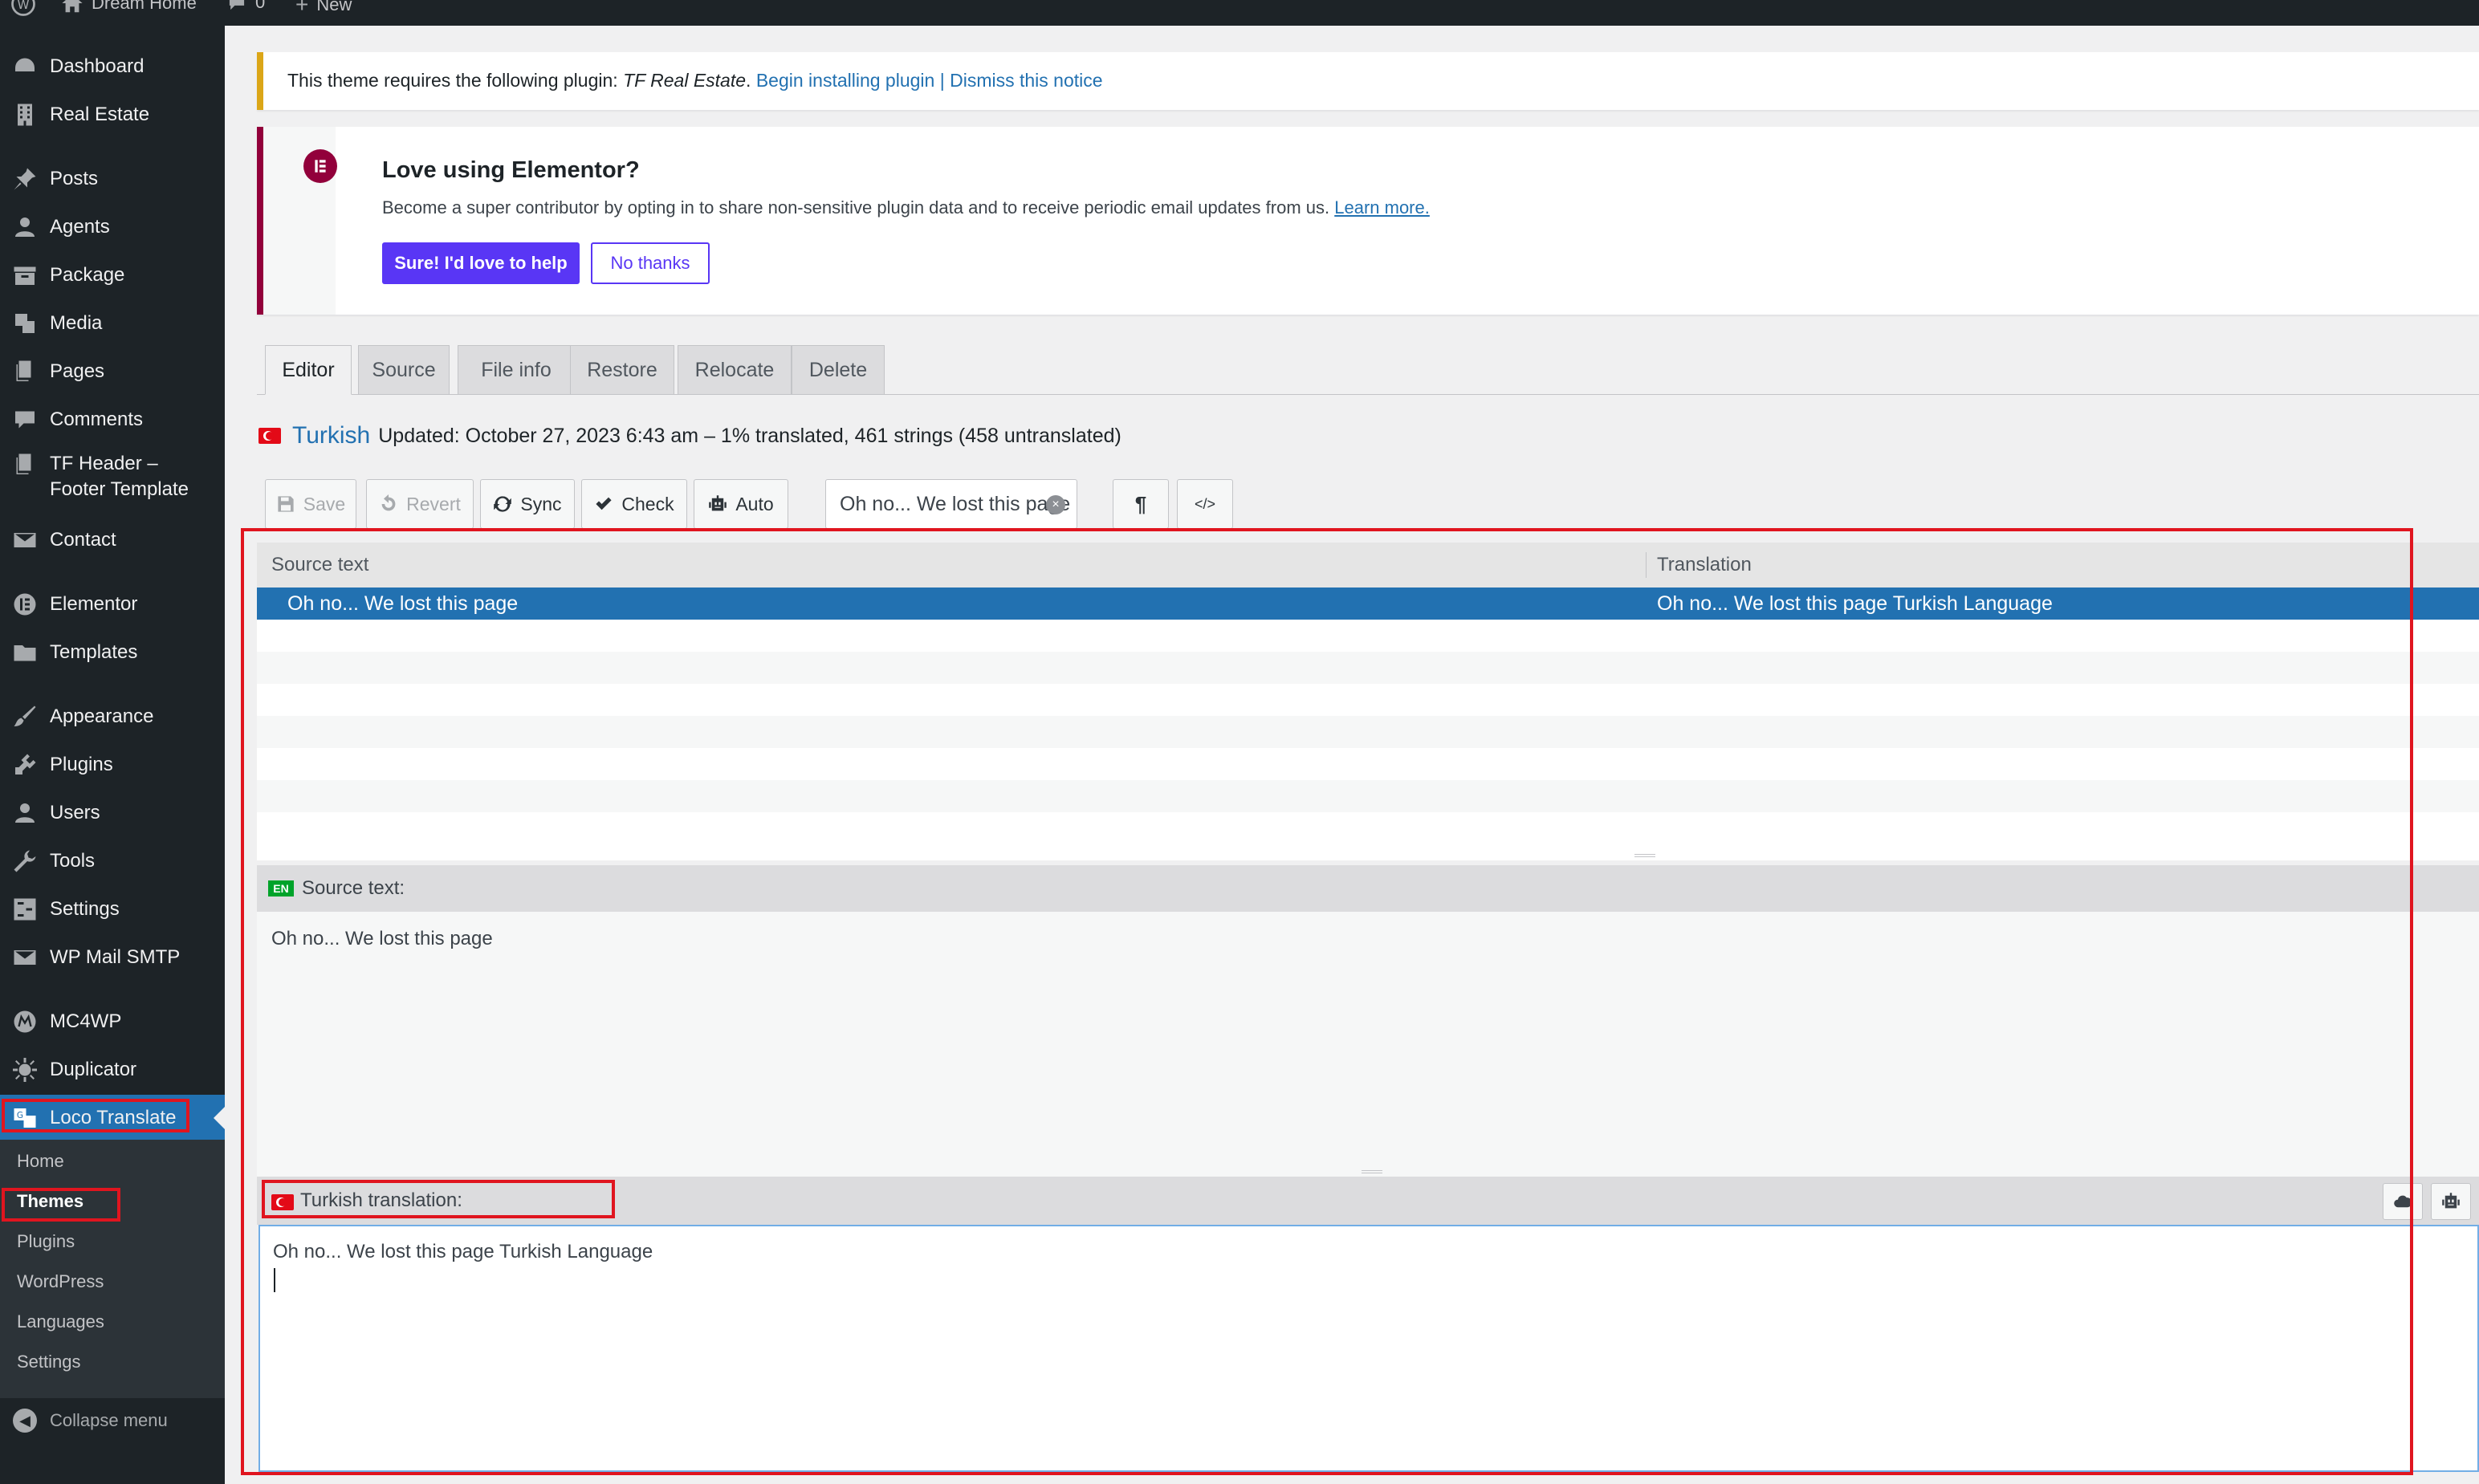 This screenshot has width=2479, height=1484. I want to click on sidebar-item-settings: Settings, so click(112, 909).